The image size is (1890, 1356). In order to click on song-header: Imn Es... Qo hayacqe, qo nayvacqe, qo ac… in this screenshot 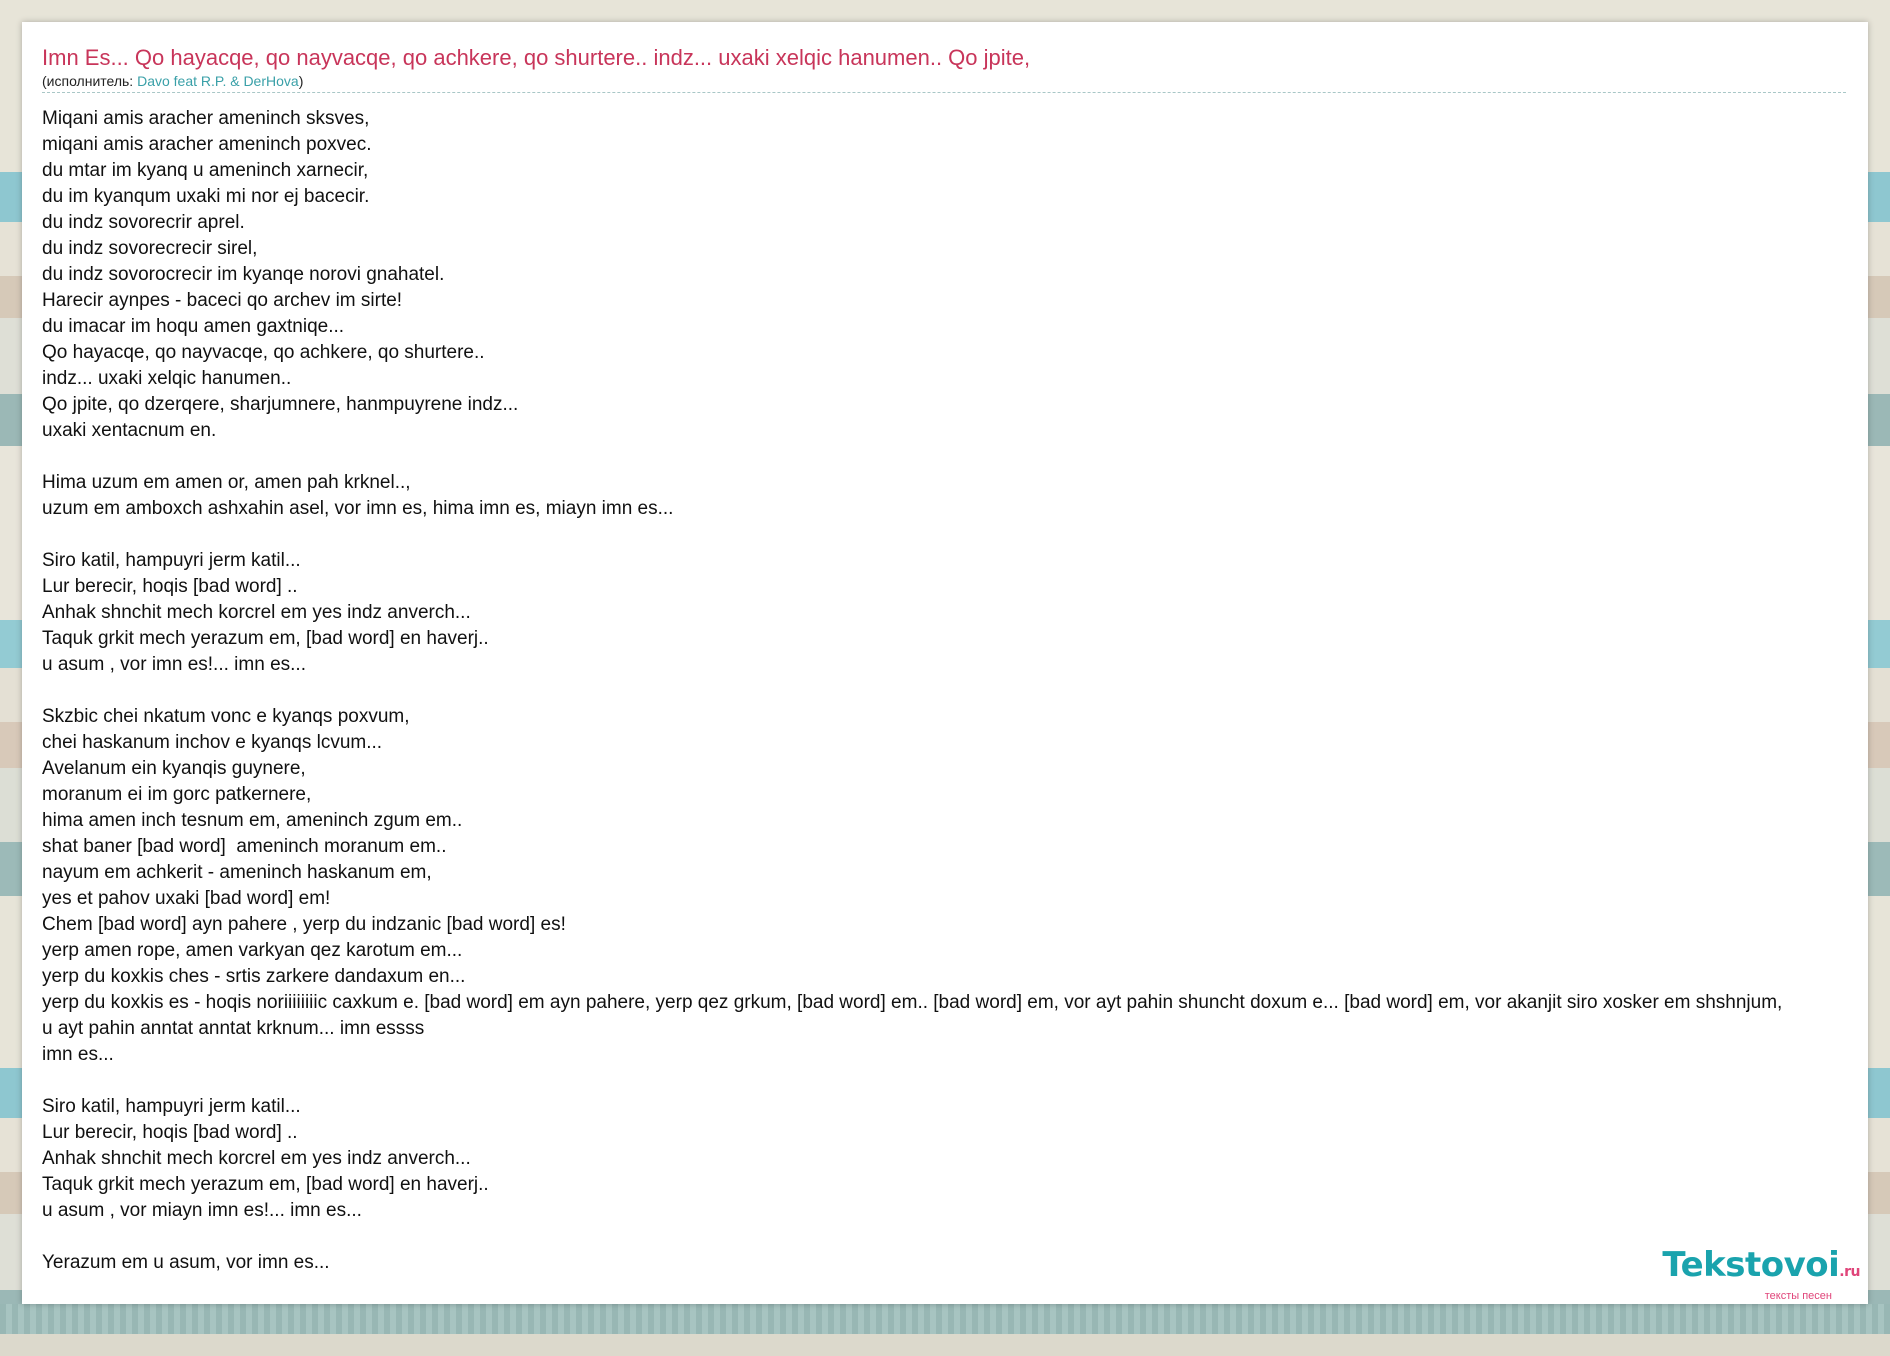, I will do `click(944, 68)`.